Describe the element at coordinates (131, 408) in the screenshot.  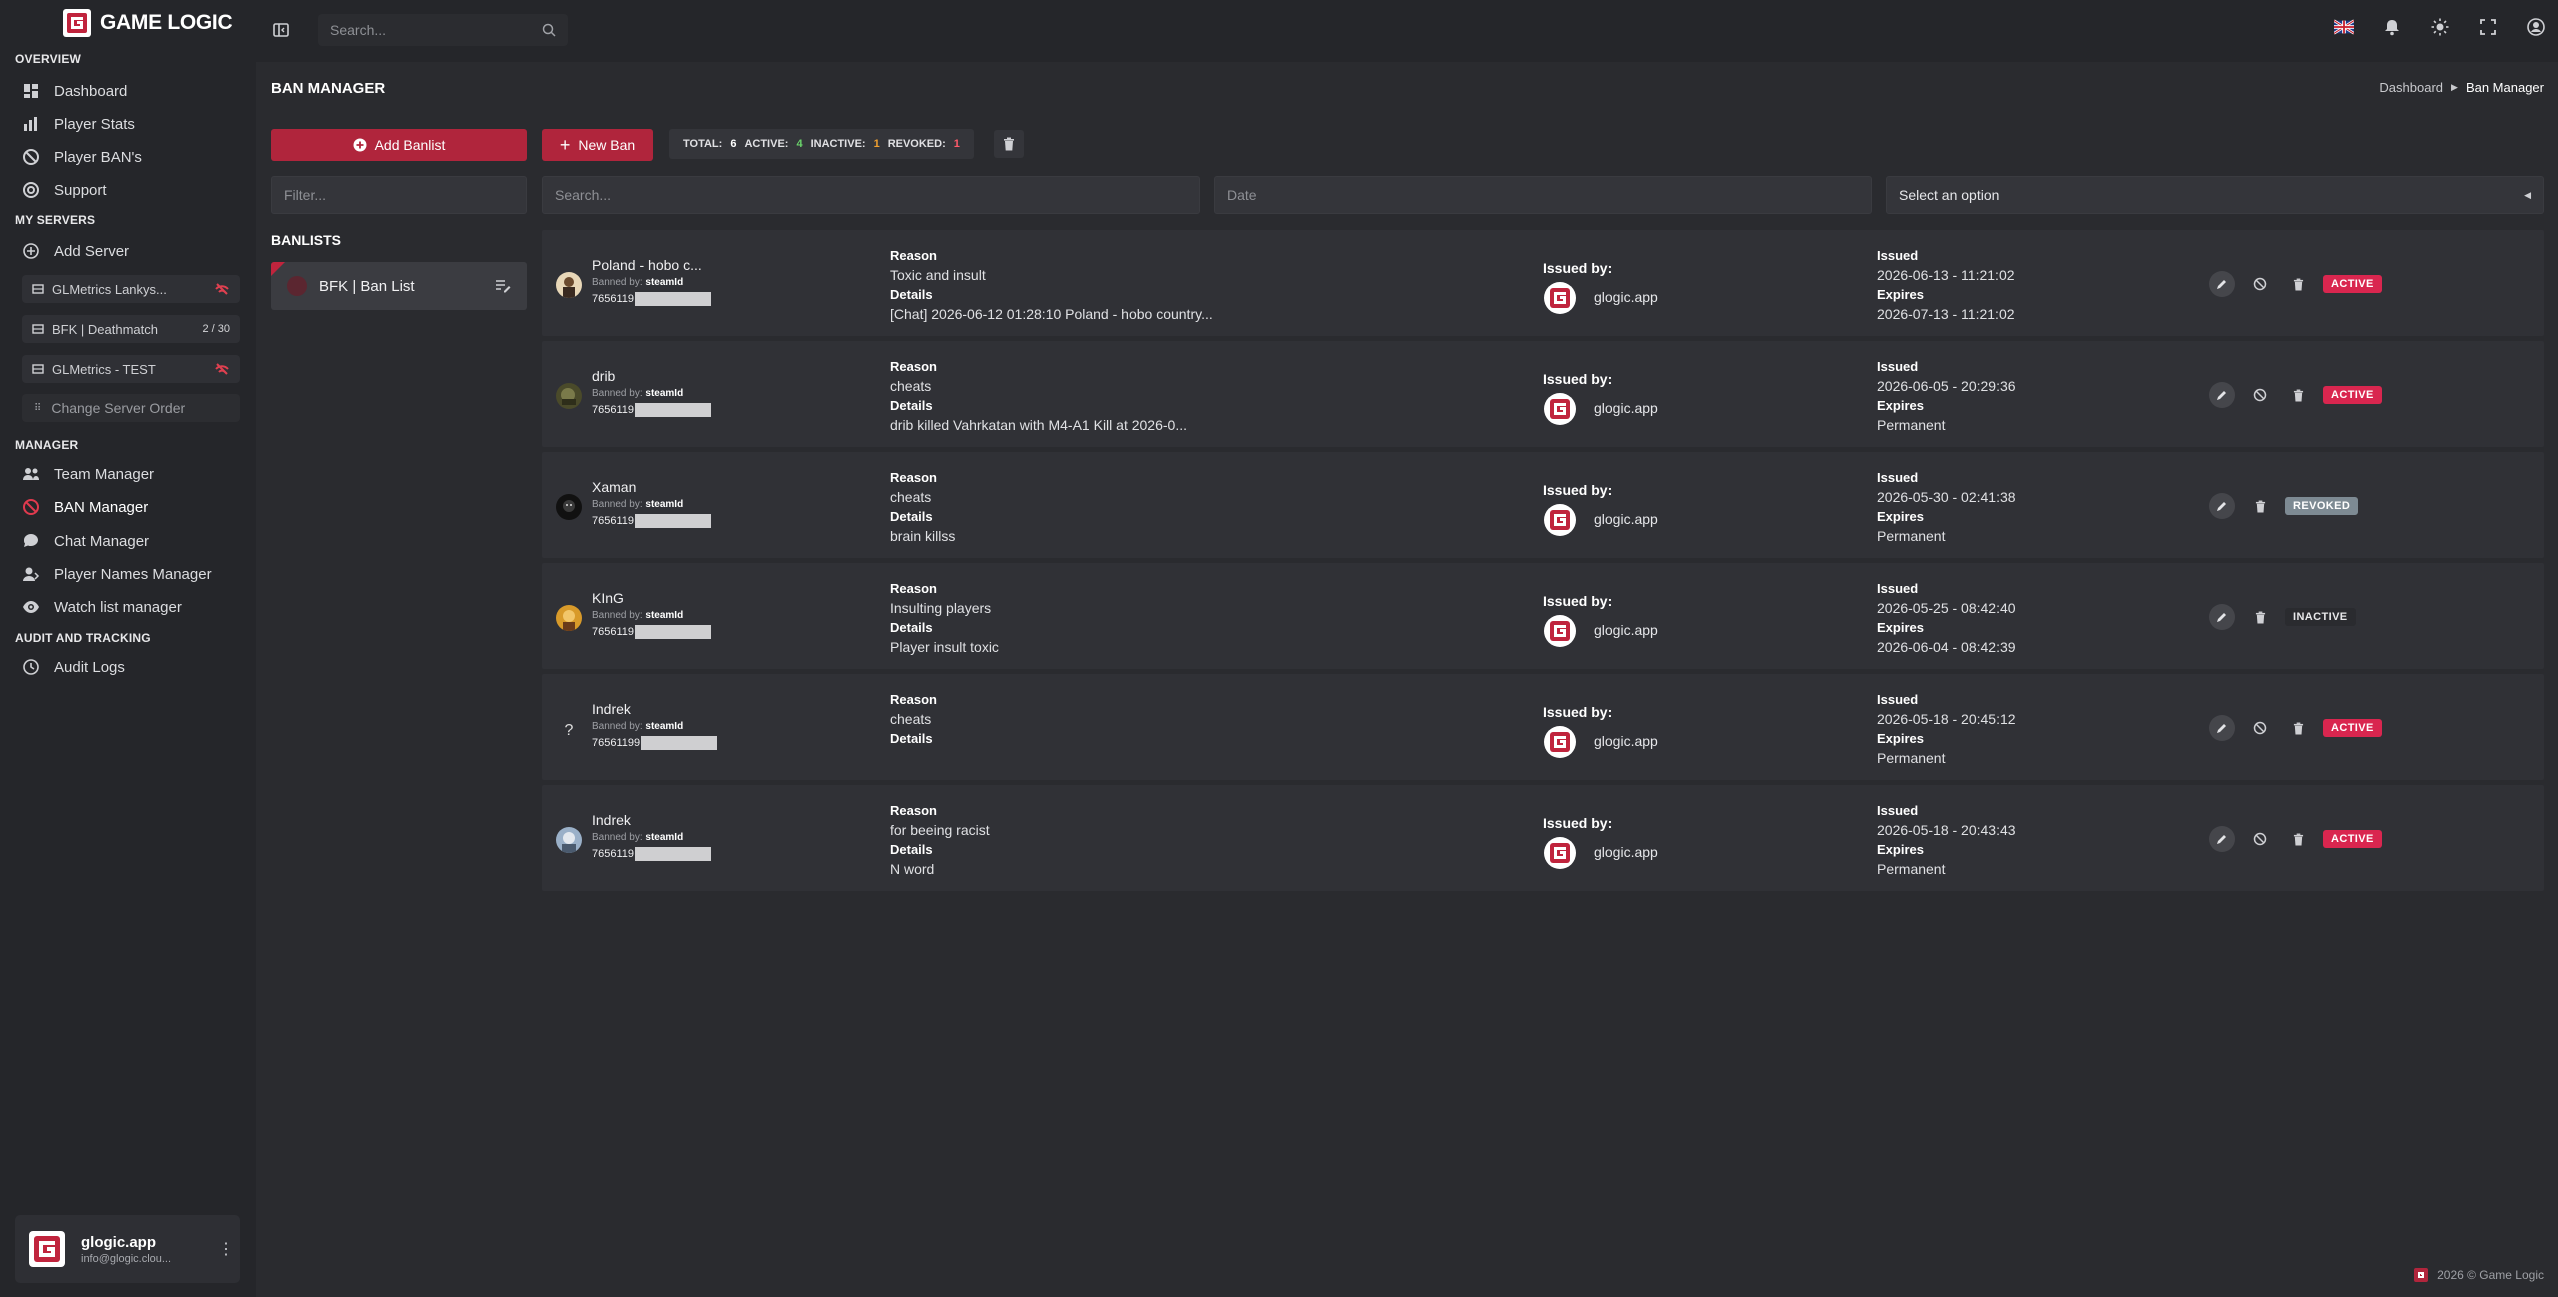
I see `change-server-order-button: ⠿ Change Server Order` at that location.